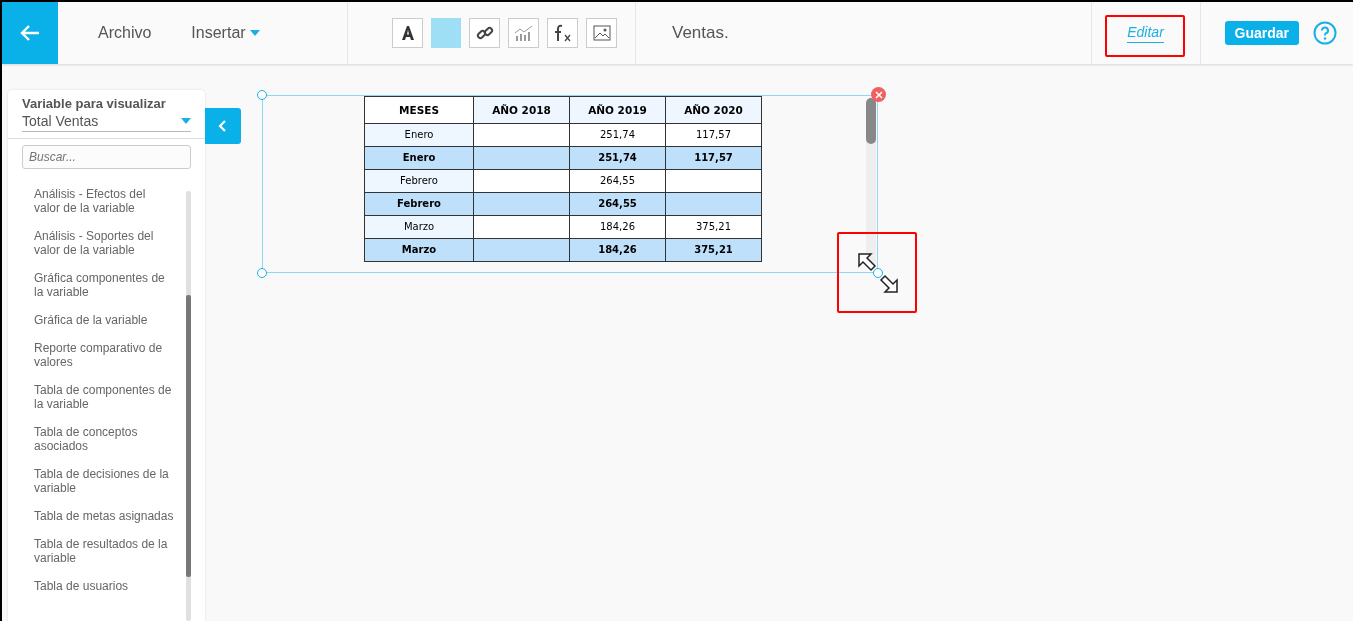 The width and height of the screenshot is (1353, 621). I want to click on text-tool, so click(407, 33).